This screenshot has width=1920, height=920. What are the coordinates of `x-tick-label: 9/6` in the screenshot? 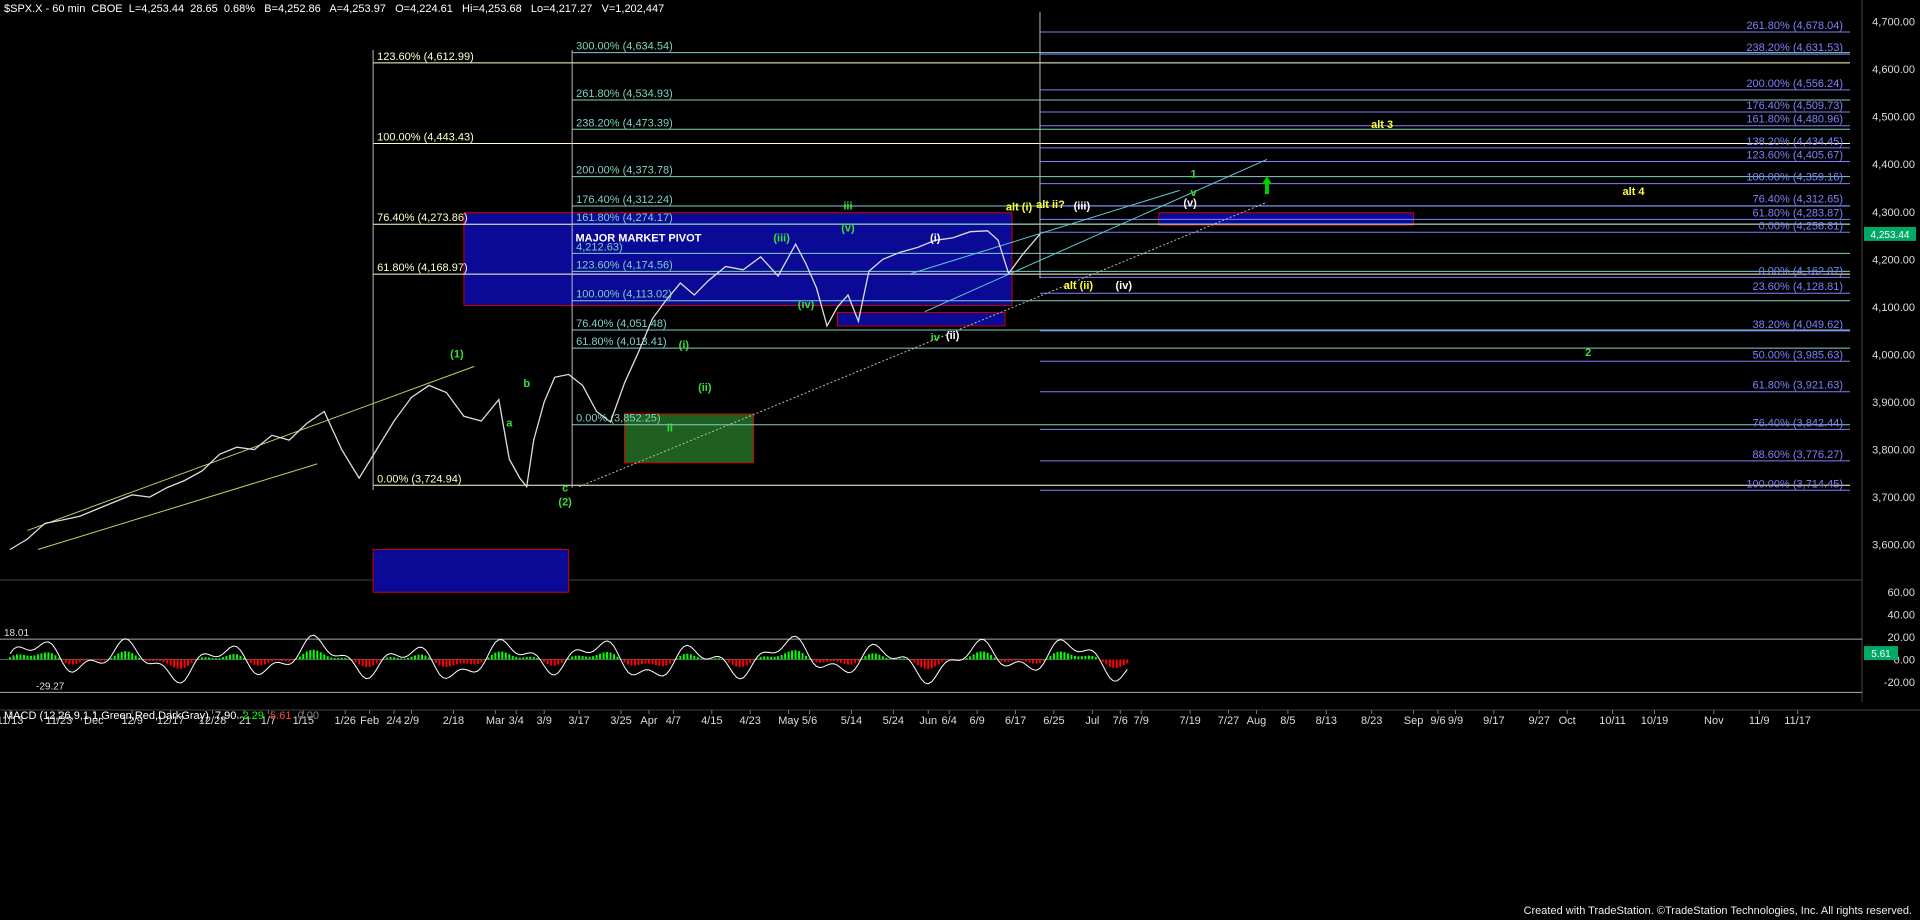 It's located at (1437, 721).